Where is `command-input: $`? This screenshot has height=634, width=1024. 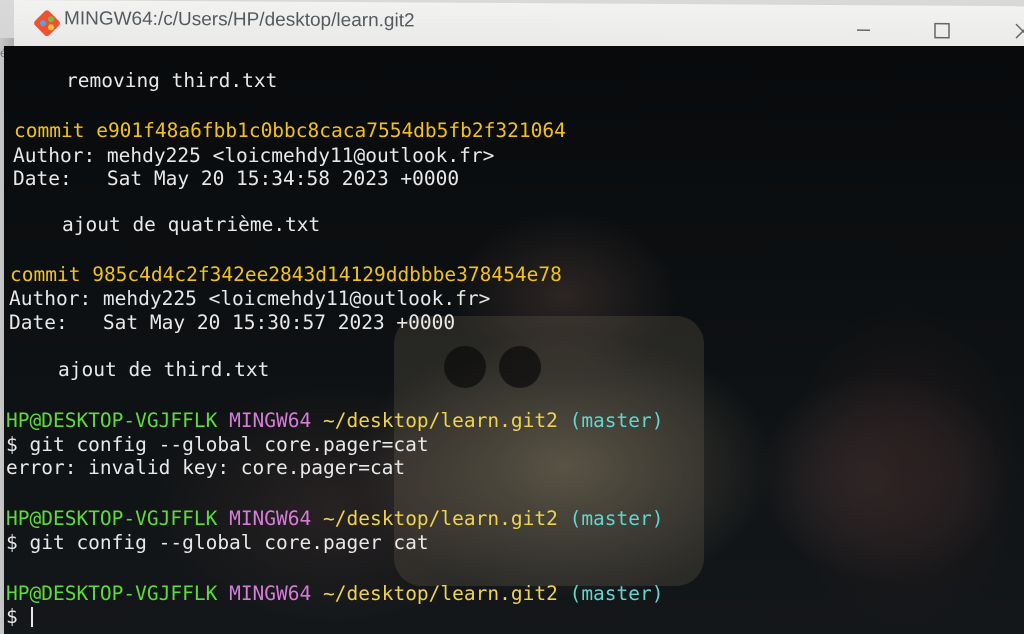
command-input: $ is located at coordinates (20, 616).